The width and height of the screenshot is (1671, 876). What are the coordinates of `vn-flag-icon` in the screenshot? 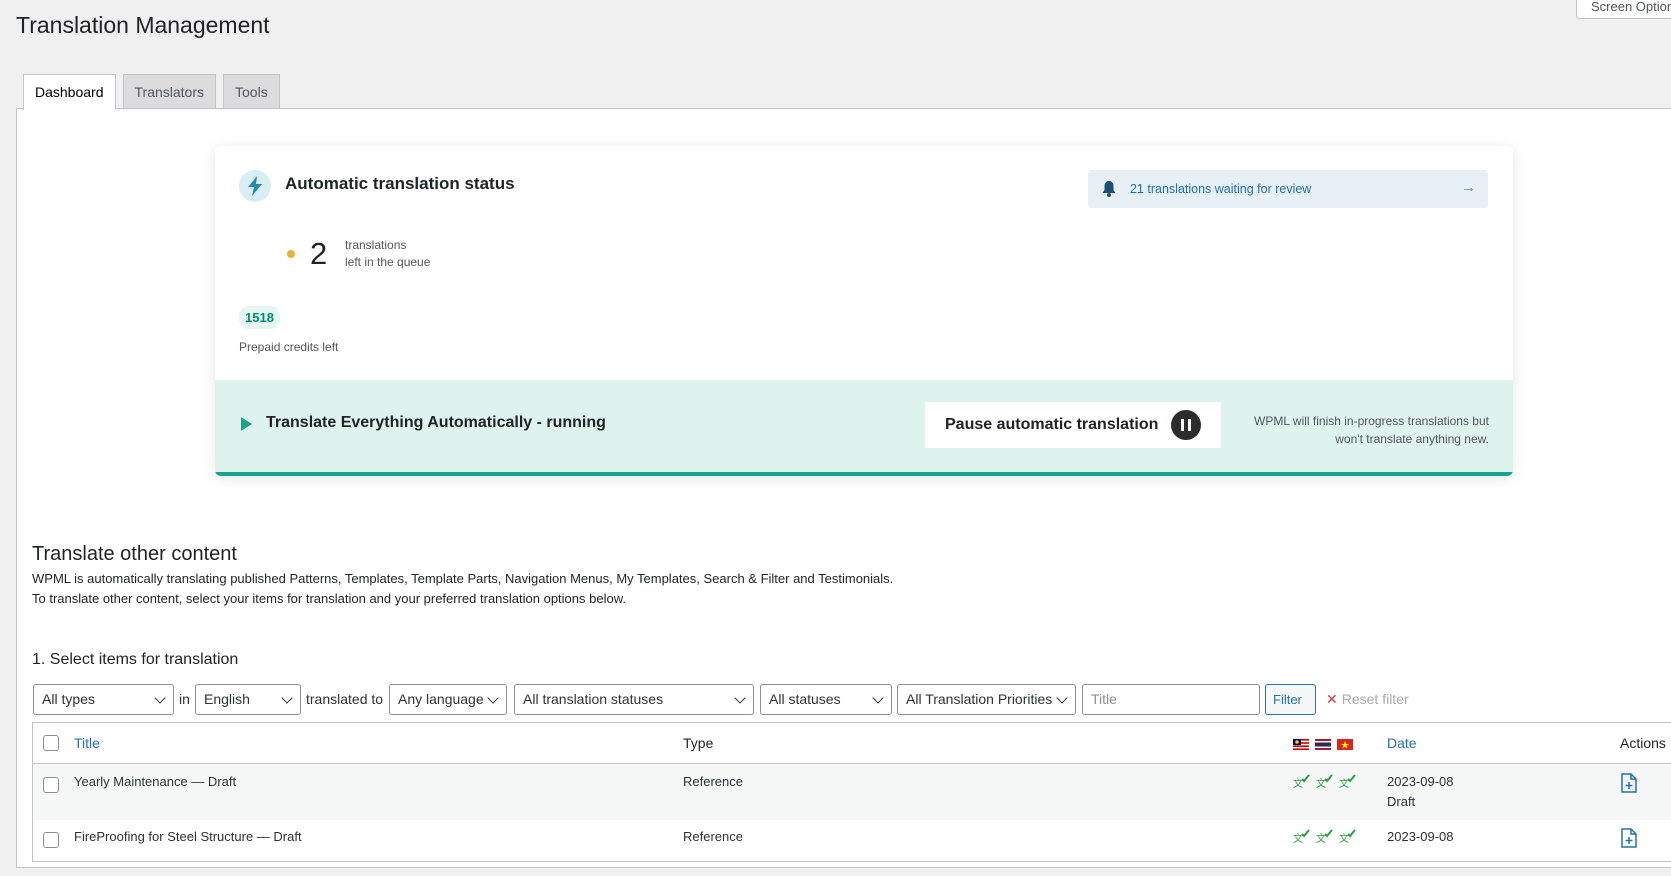 It's located at (1345, 744).